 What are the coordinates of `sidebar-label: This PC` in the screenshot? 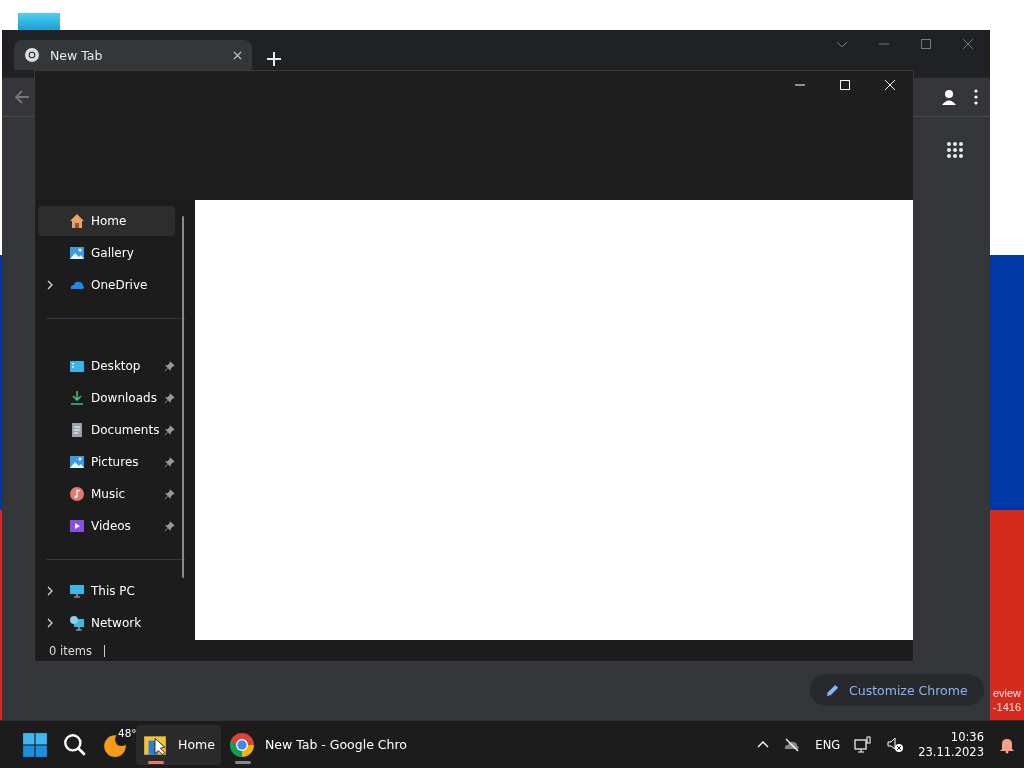 It's located at (113, 591).